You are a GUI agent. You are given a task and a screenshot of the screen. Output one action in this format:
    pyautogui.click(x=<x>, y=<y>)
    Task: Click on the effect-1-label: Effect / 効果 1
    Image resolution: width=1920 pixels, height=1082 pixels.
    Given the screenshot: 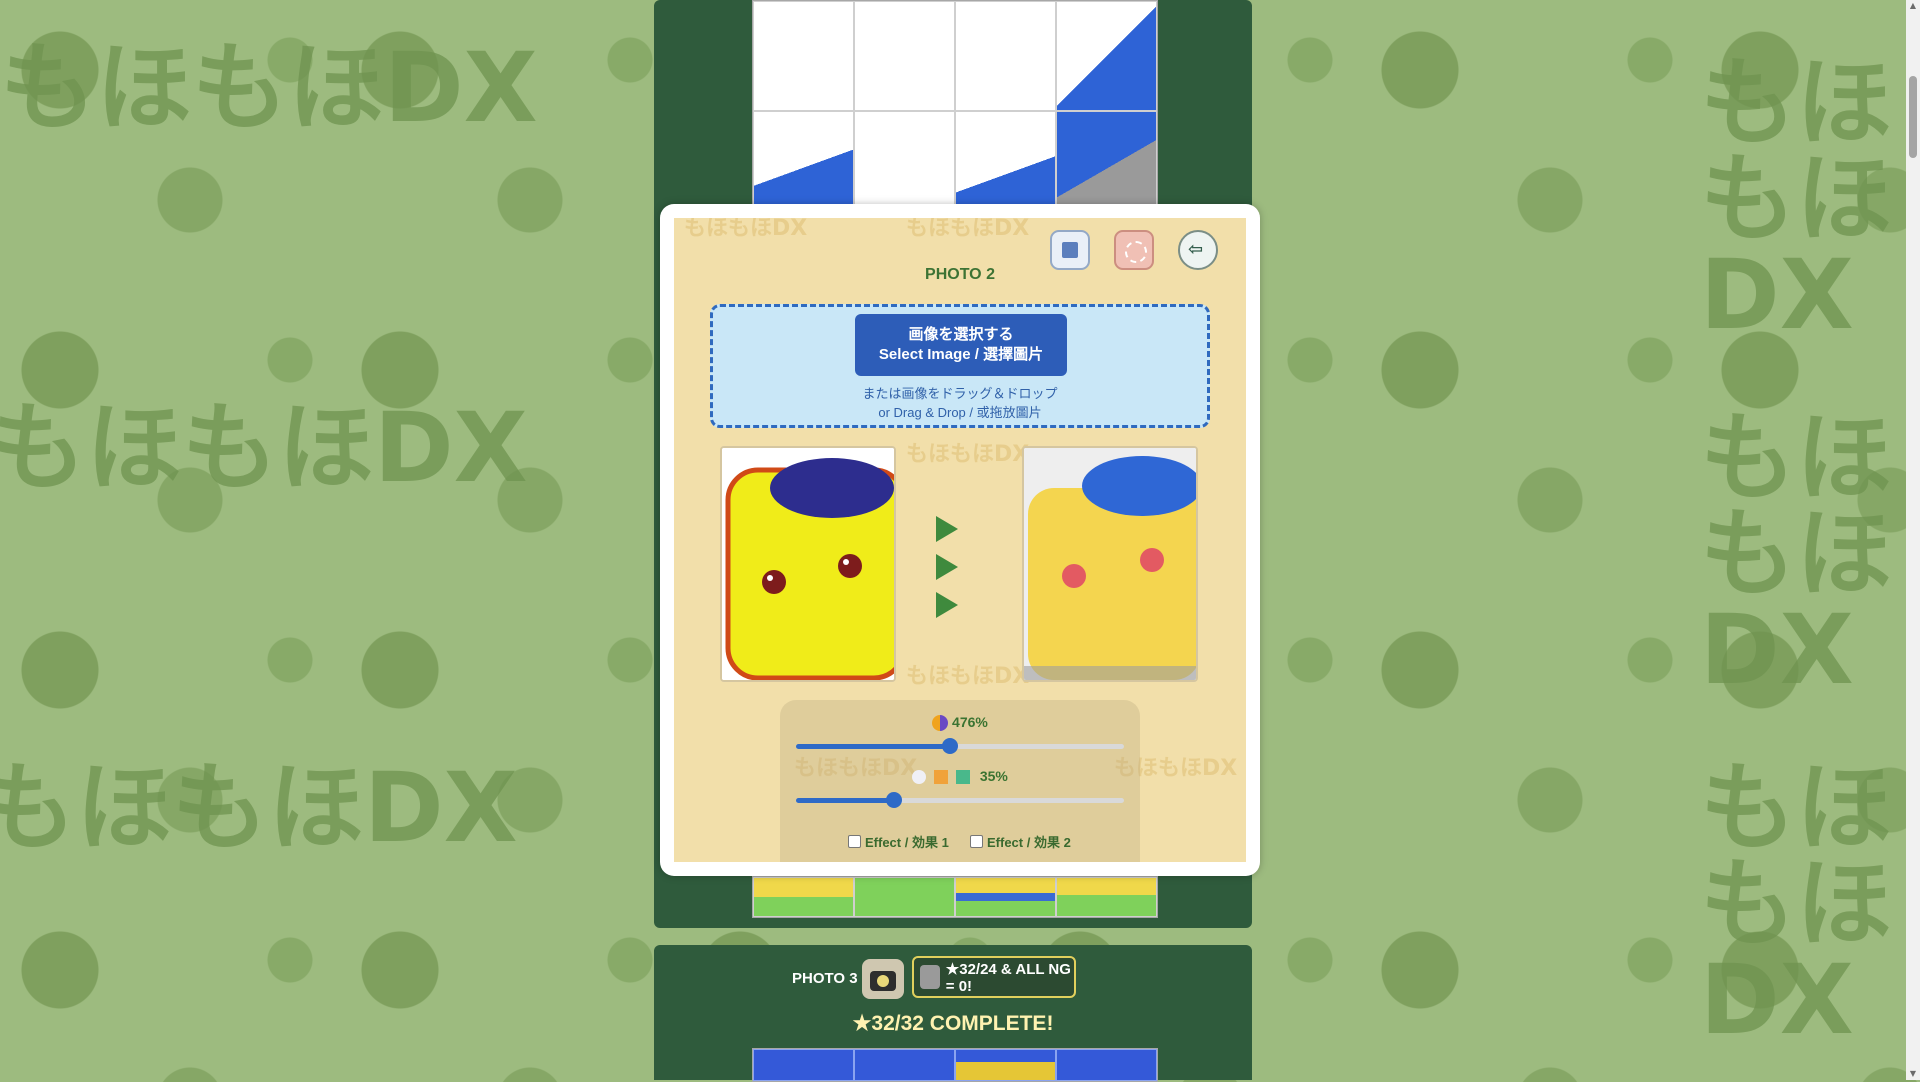 What is the action you would take?
    pyautogui.click(x=907, y=842)
    